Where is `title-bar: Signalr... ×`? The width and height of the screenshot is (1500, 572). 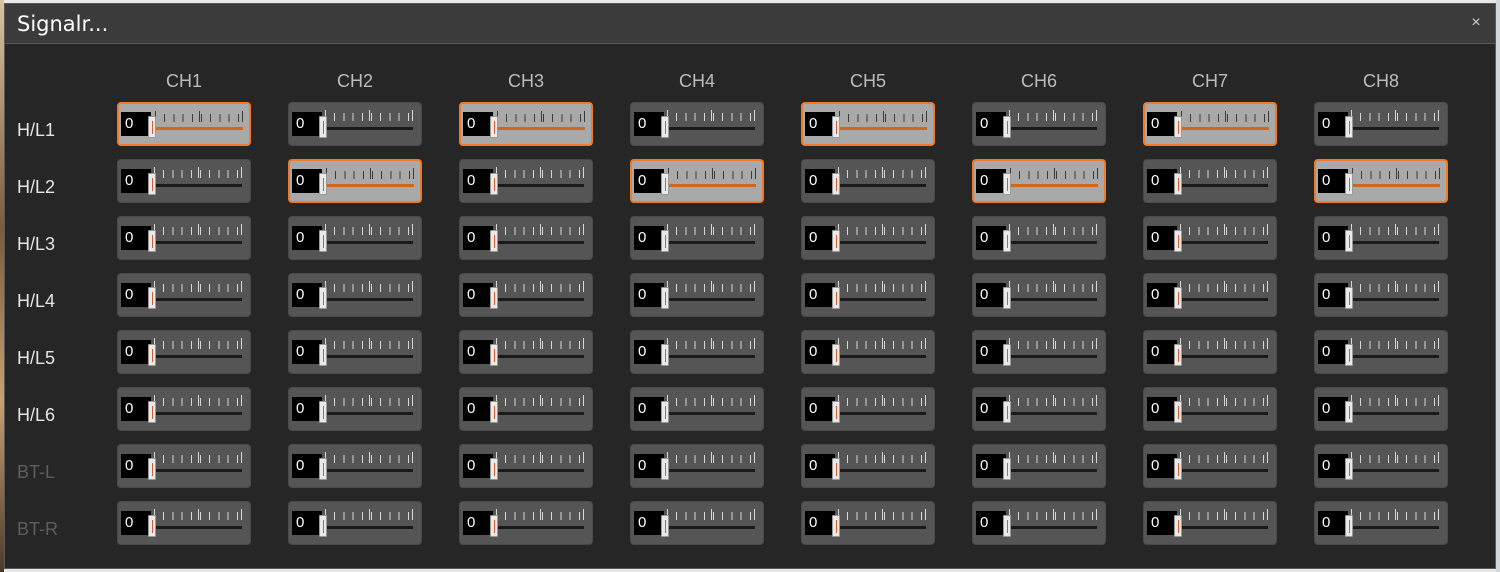 title-bar: Signalr... × is located at coordinates (750, 24).